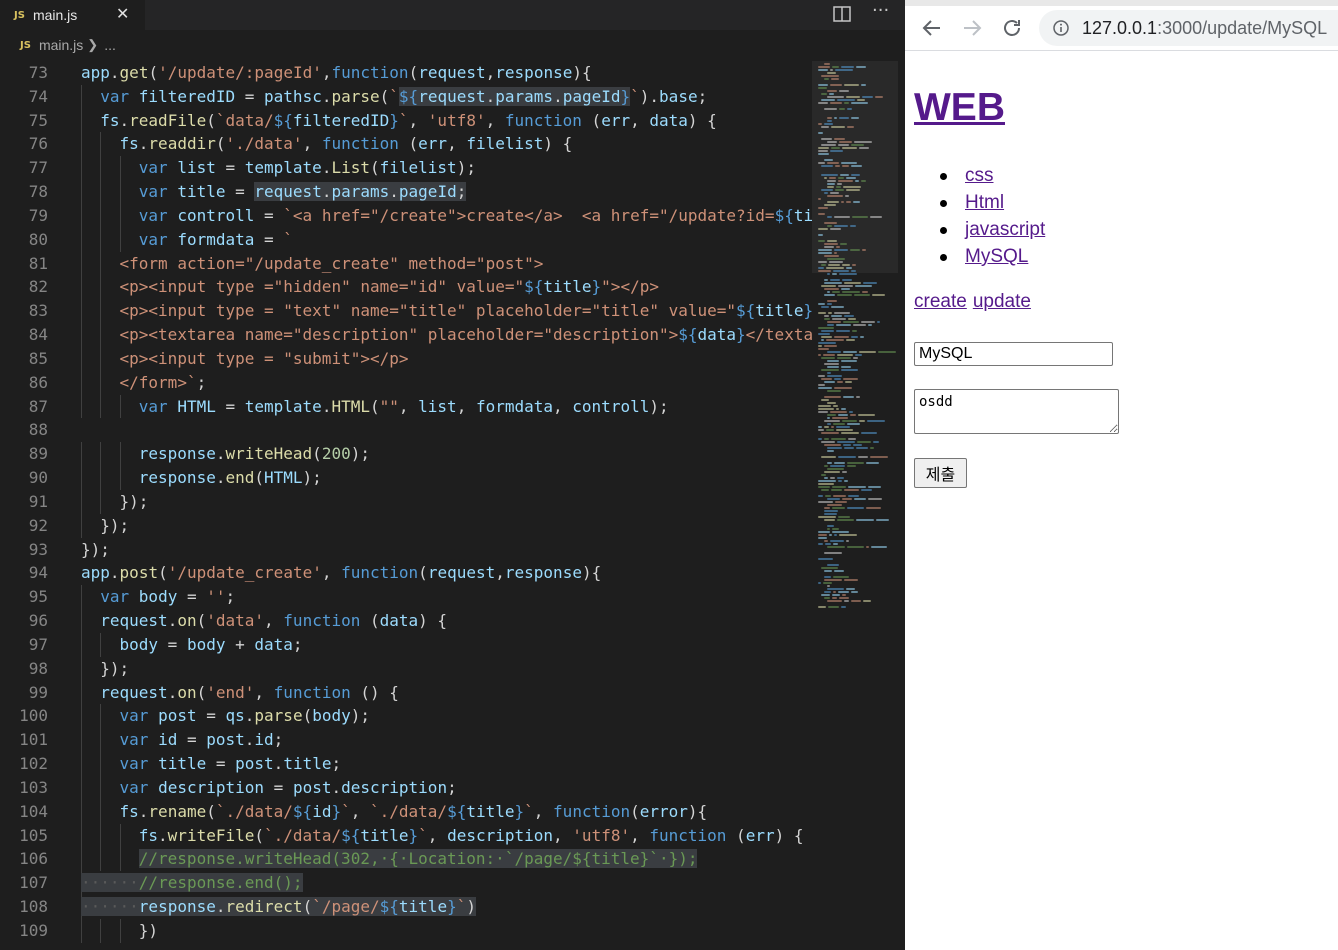 Image resolution: width=1338 pixels, height=950 pixels. What do you see at coordinates (406, 597) in the screenshot?
I see `code-line: 95 var body = '';` at bounding box center [406, 597].